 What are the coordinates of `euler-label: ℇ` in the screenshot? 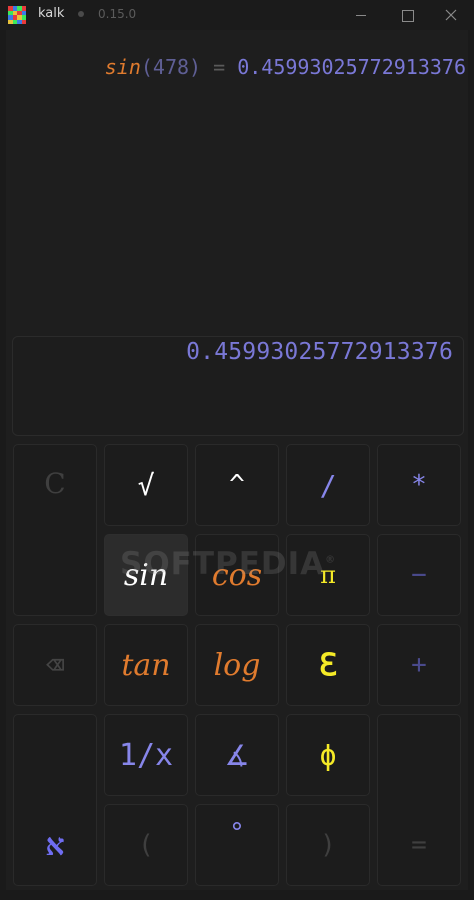 It's located at (328, 665).